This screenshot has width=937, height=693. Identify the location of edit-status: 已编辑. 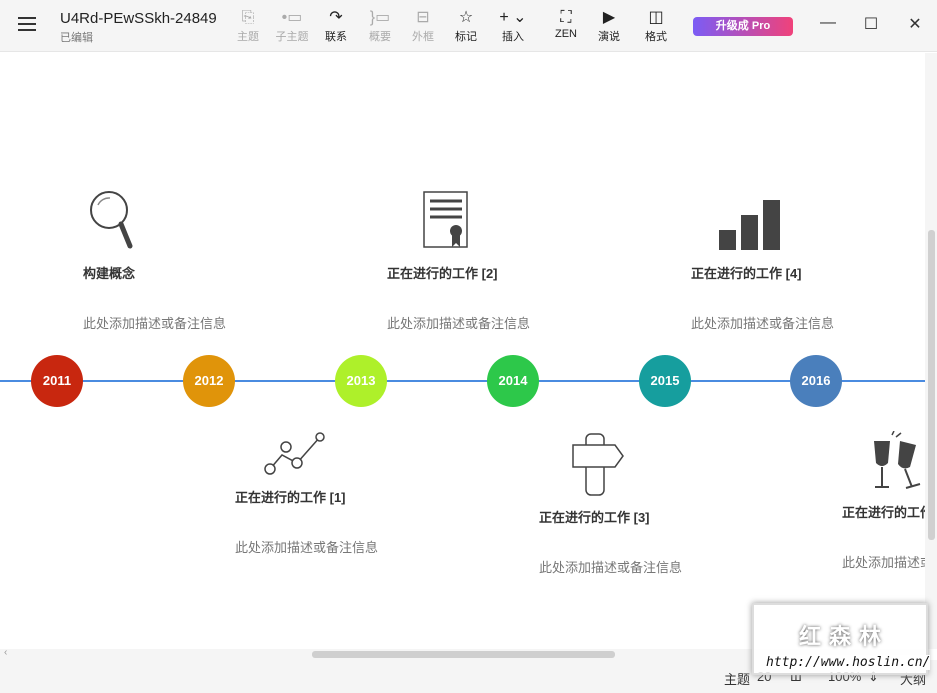
(76, 38).